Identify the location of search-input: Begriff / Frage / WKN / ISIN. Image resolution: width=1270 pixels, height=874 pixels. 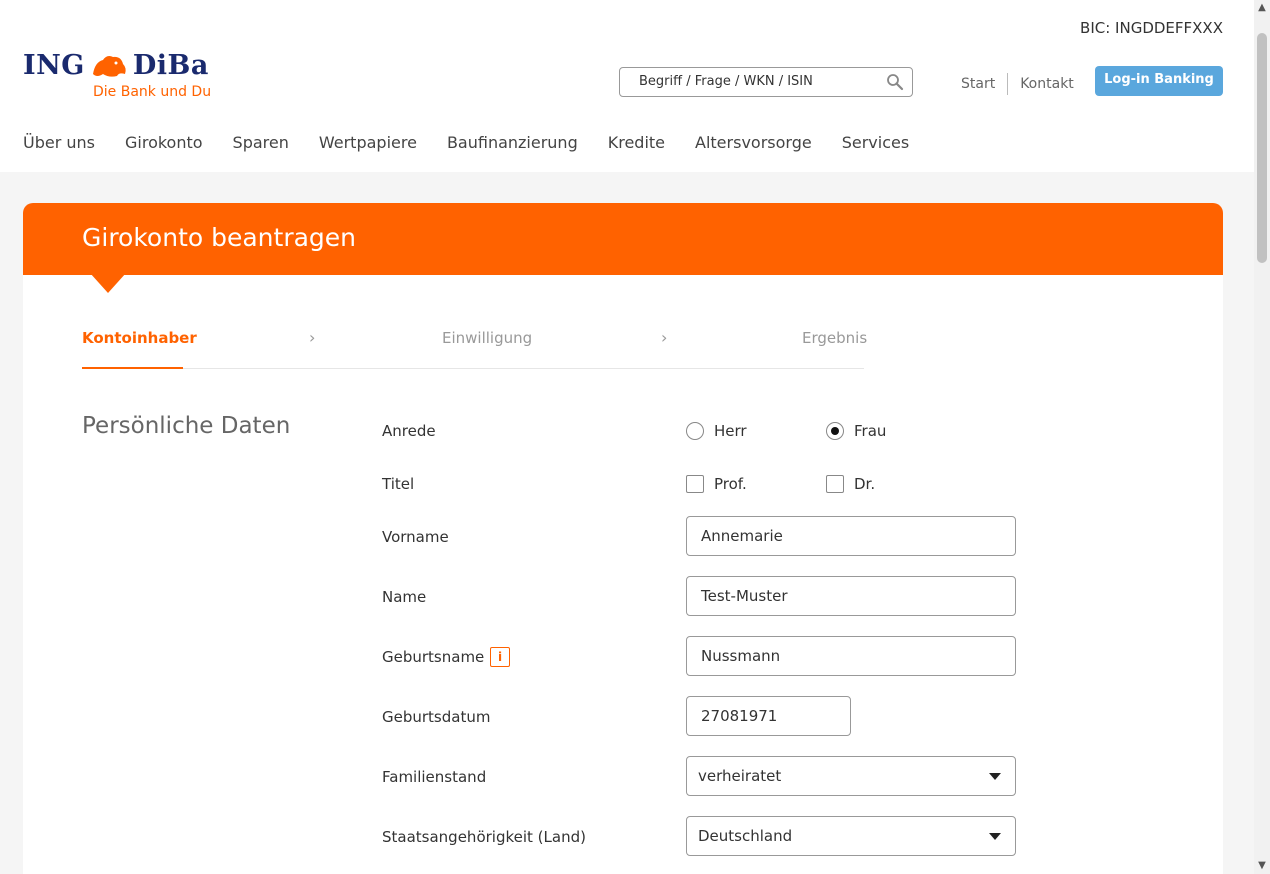
(766, 82).